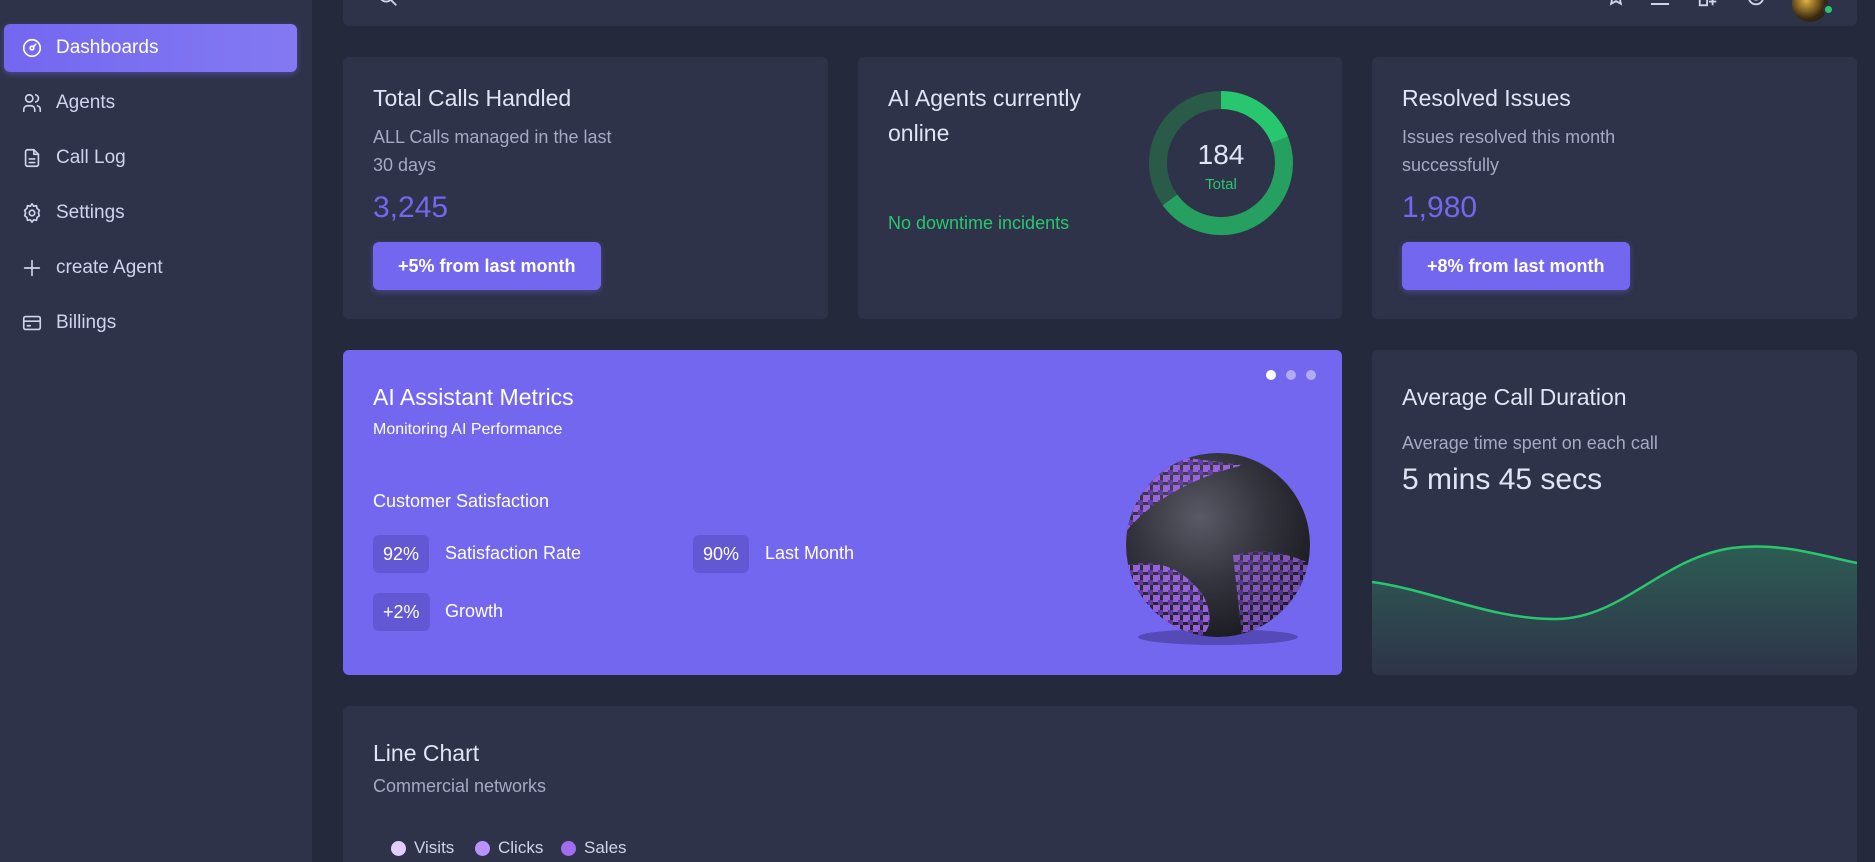 The image size is (1875, 862). I want to click on legend-label: Sales, so click(605, 847).